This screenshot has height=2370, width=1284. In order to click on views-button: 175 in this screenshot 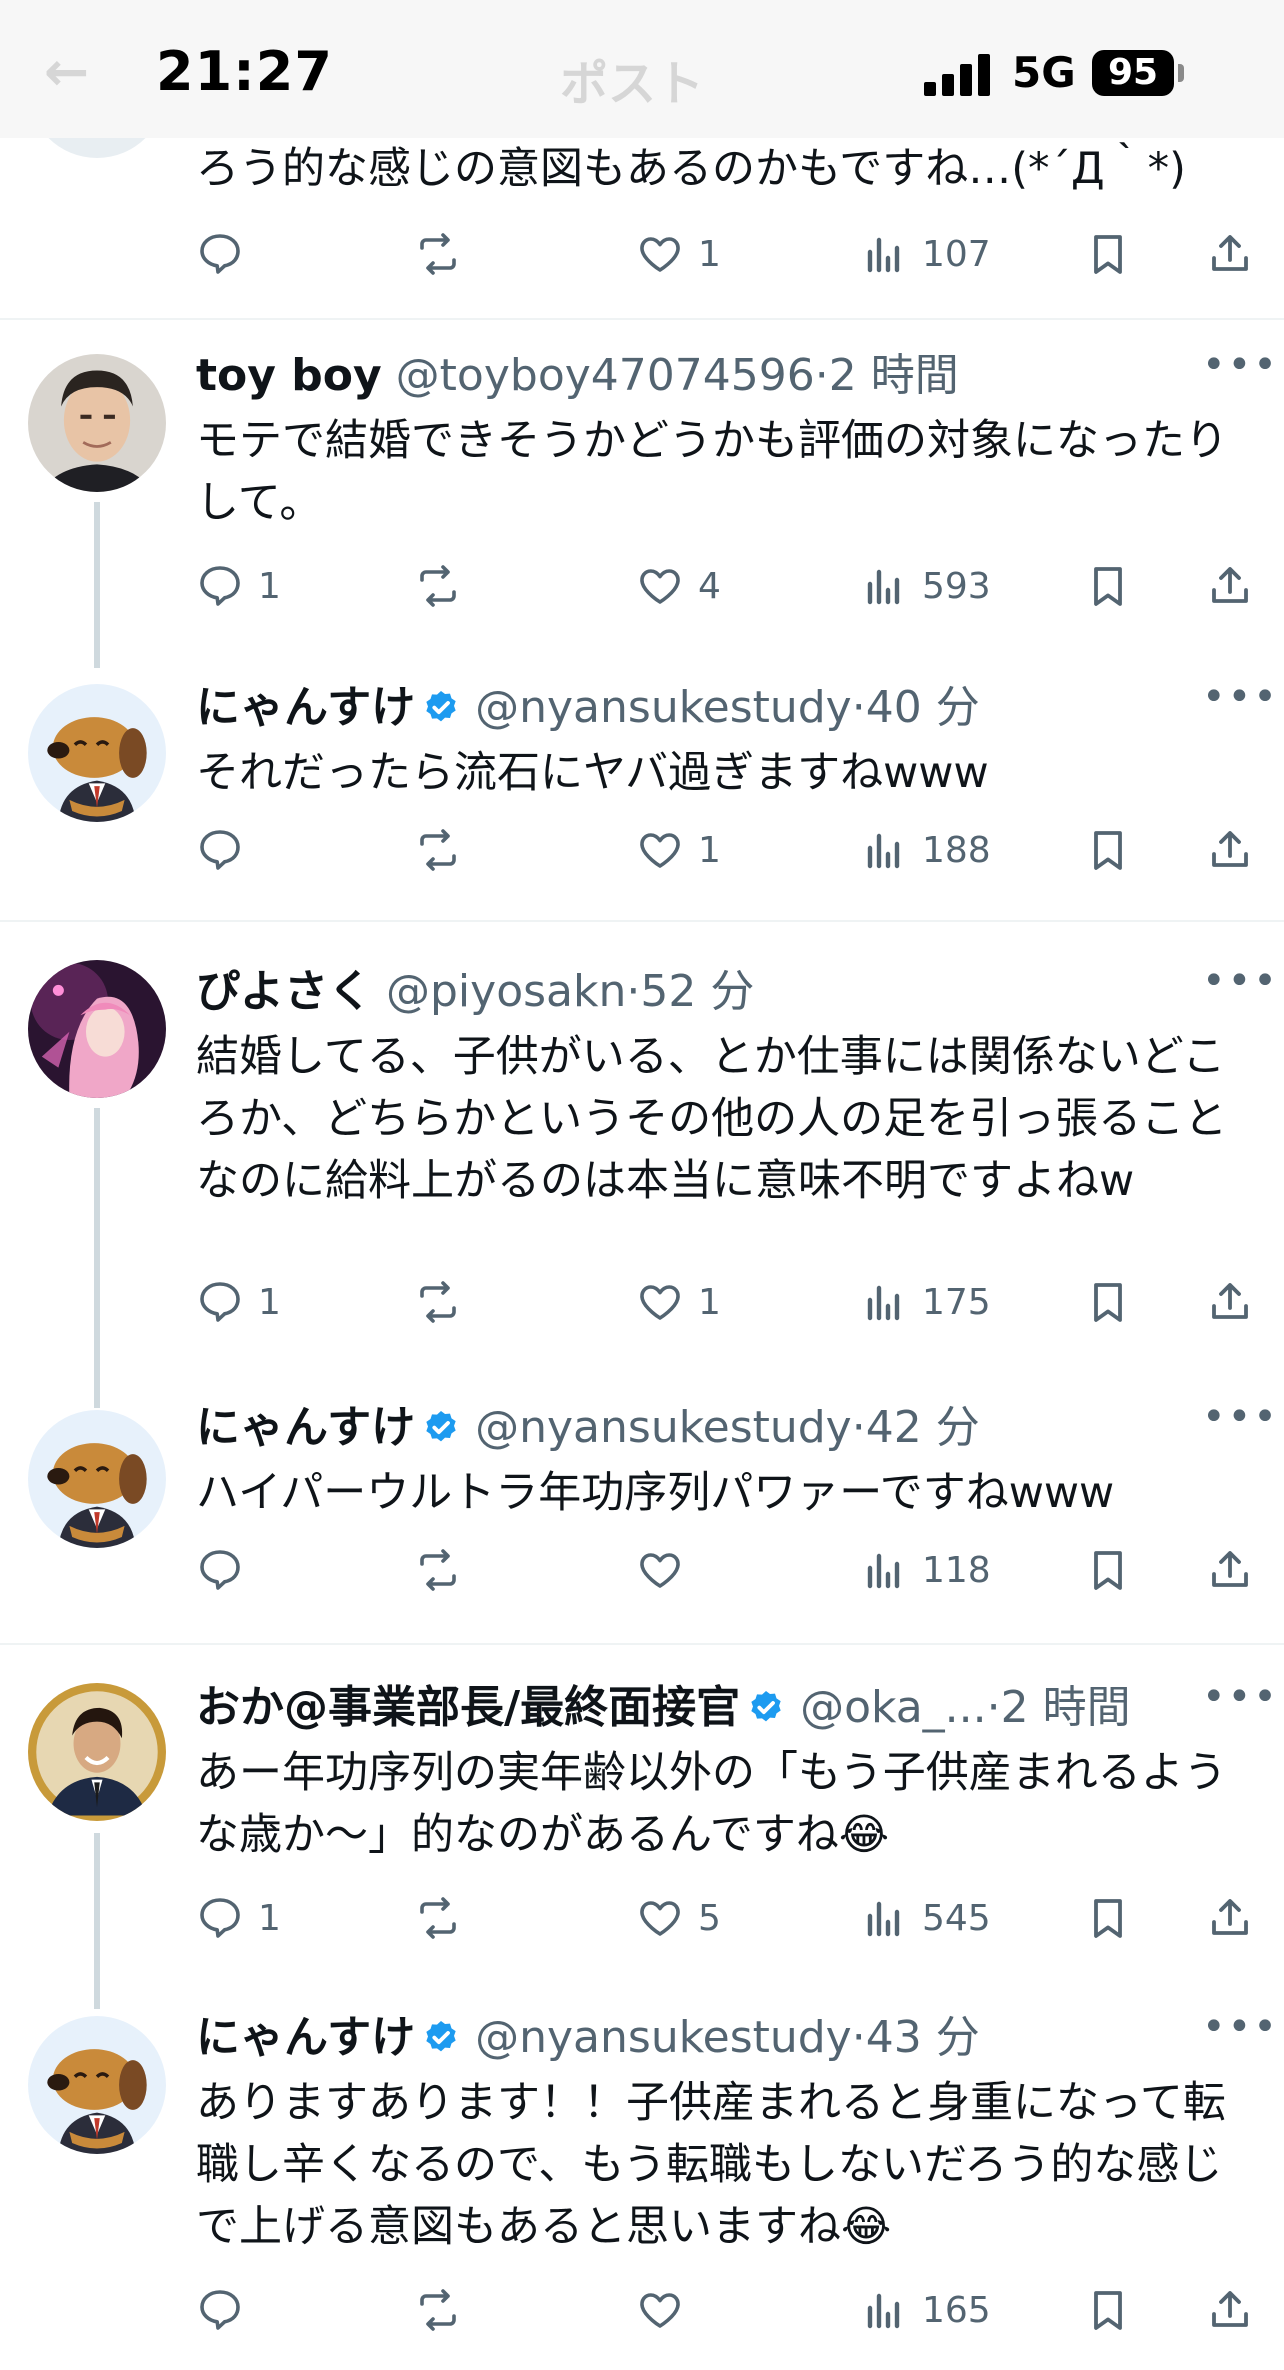, I will do `click(925, 1302)`.